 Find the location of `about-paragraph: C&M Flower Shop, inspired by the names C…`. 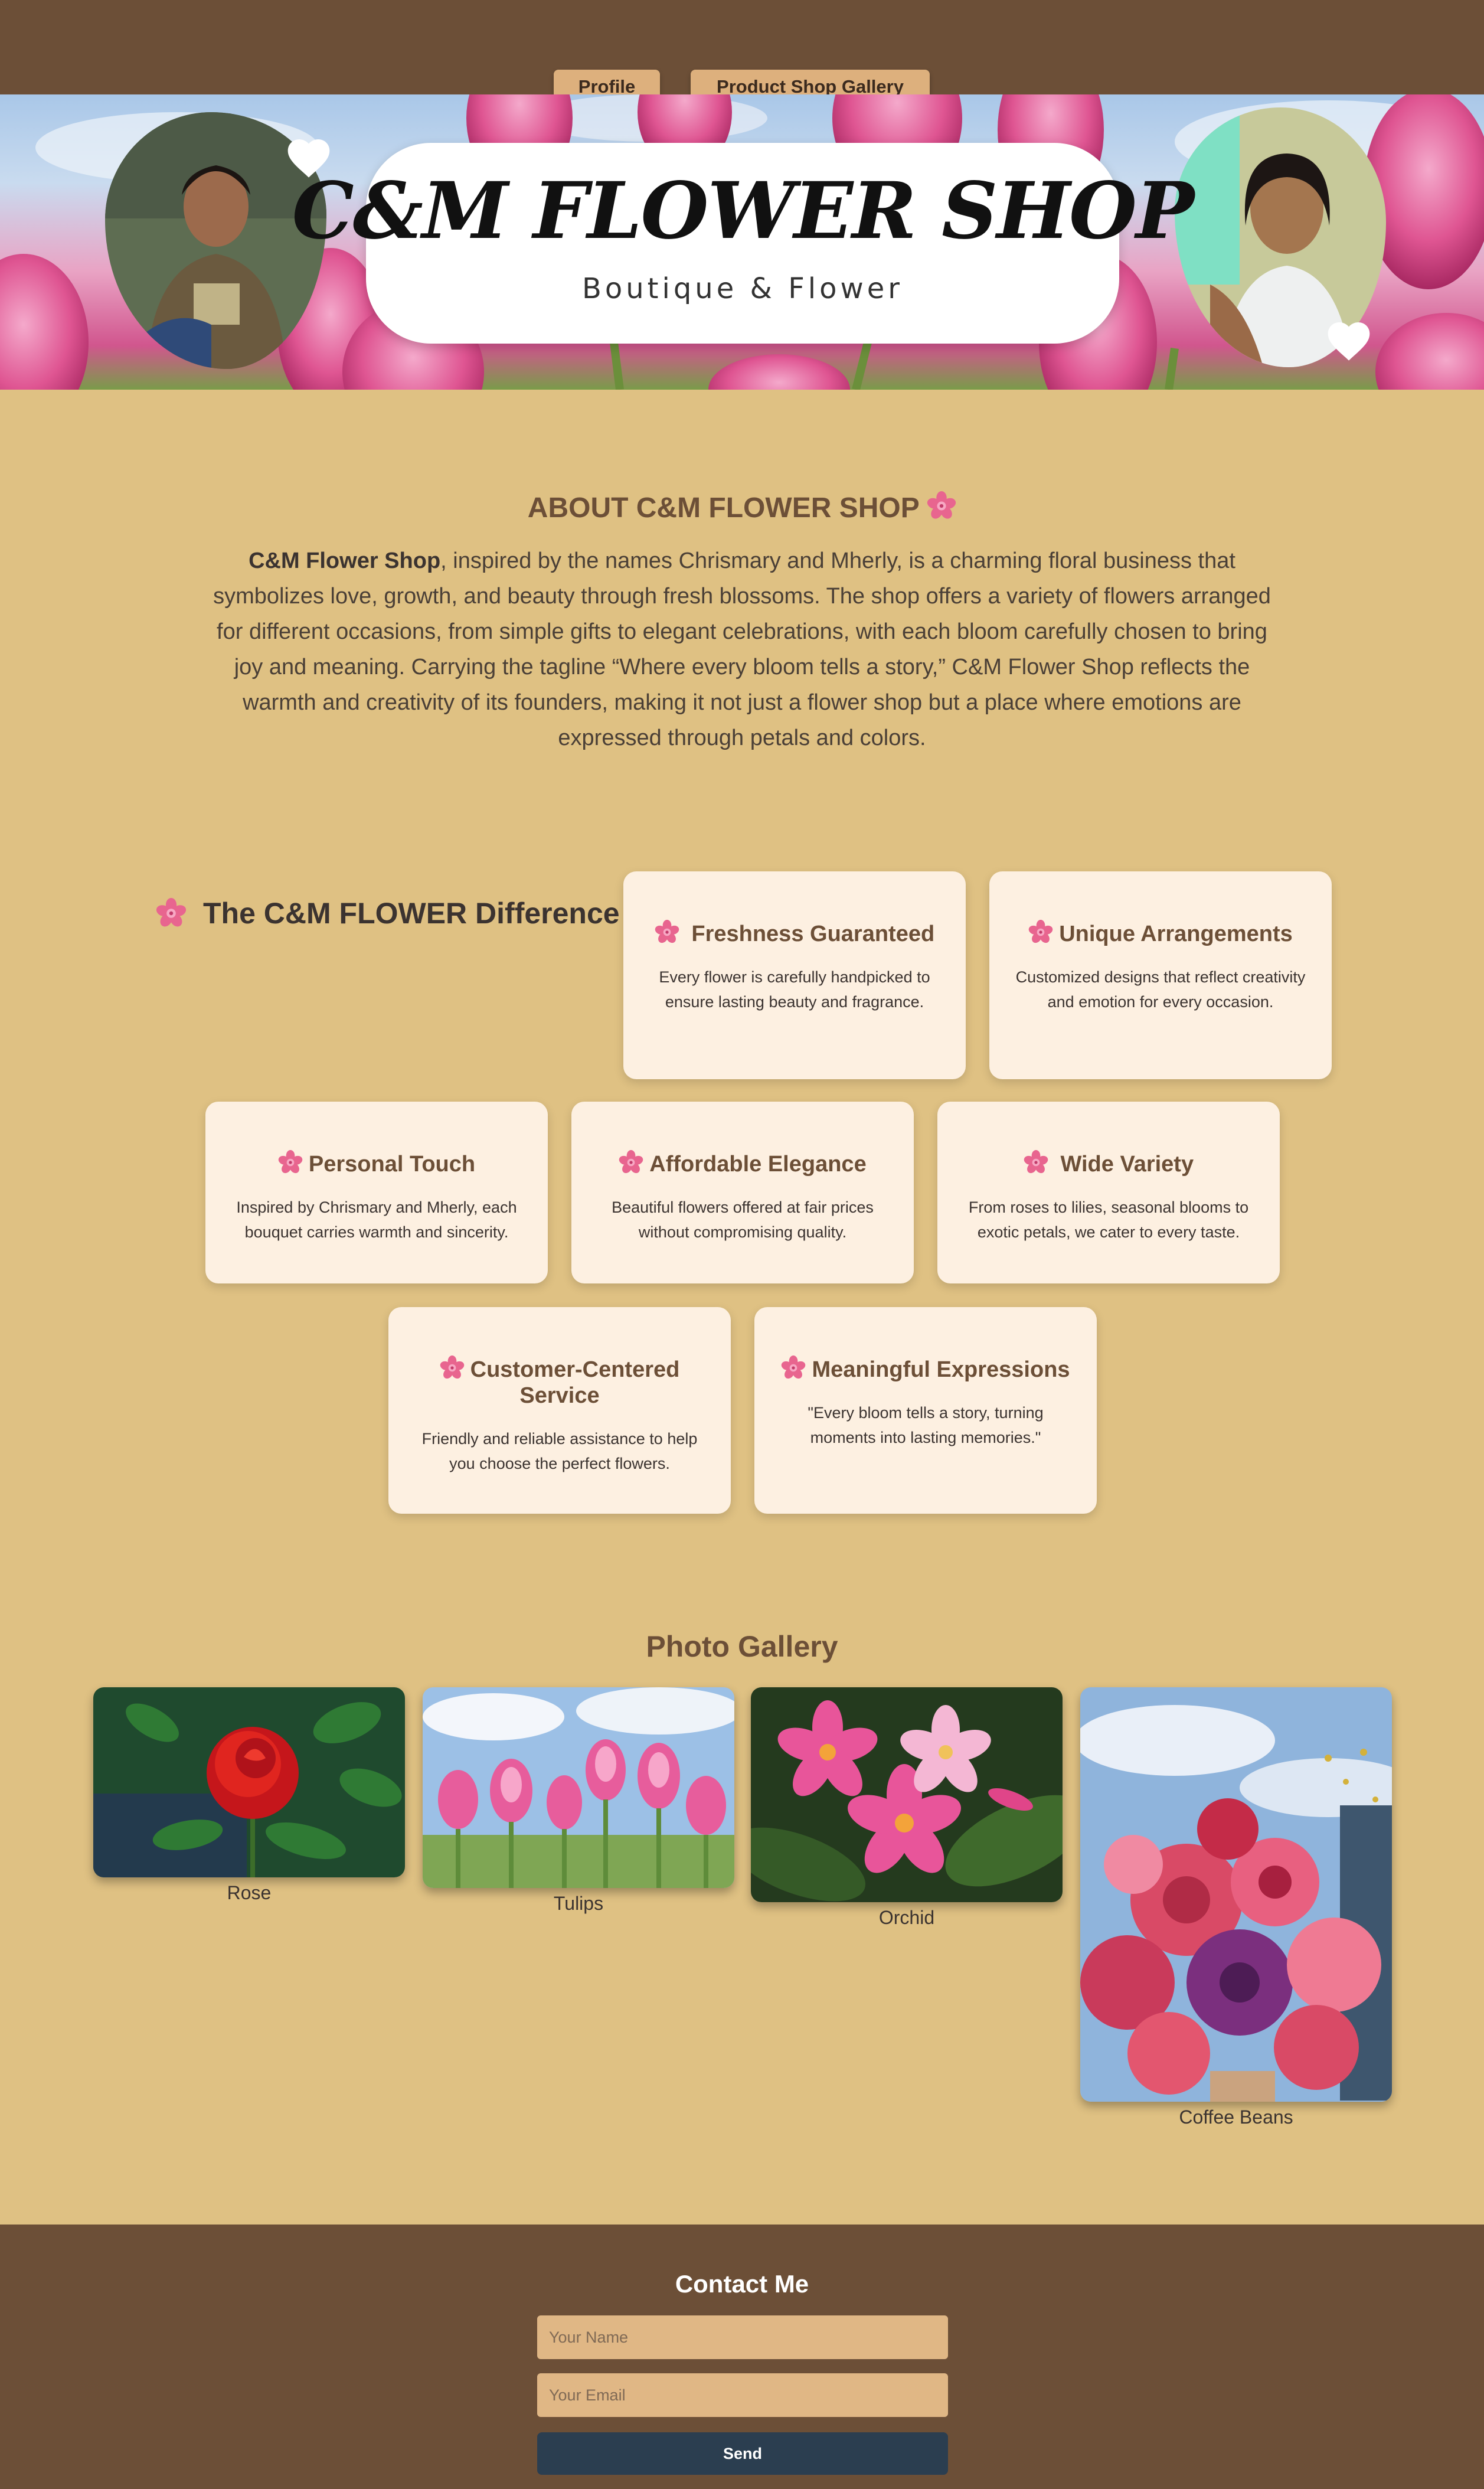

about-paragraph: C&M Flower Shop, inspired by the names C… is located at coordinates (742, 649).